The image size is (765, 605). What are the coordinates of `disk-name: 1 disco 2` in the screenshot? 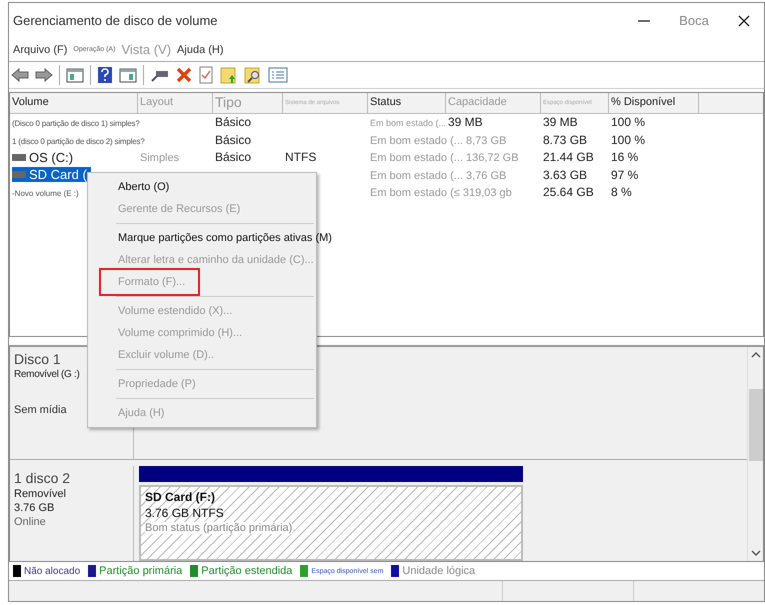 It's located at (43, 478).